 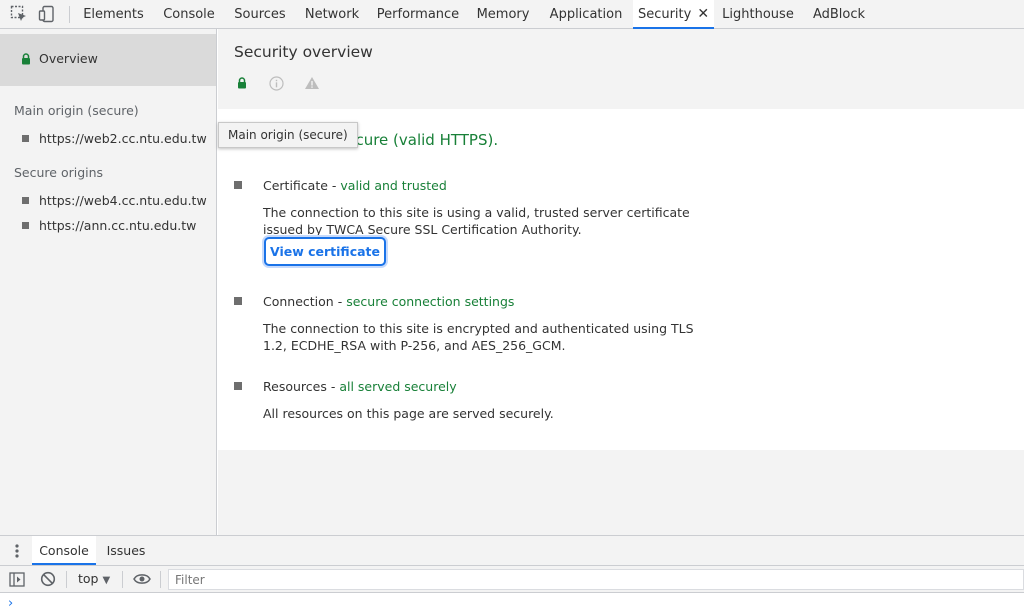 I want to click on sidebar-toggle-icon, so click(x=17, y=579).